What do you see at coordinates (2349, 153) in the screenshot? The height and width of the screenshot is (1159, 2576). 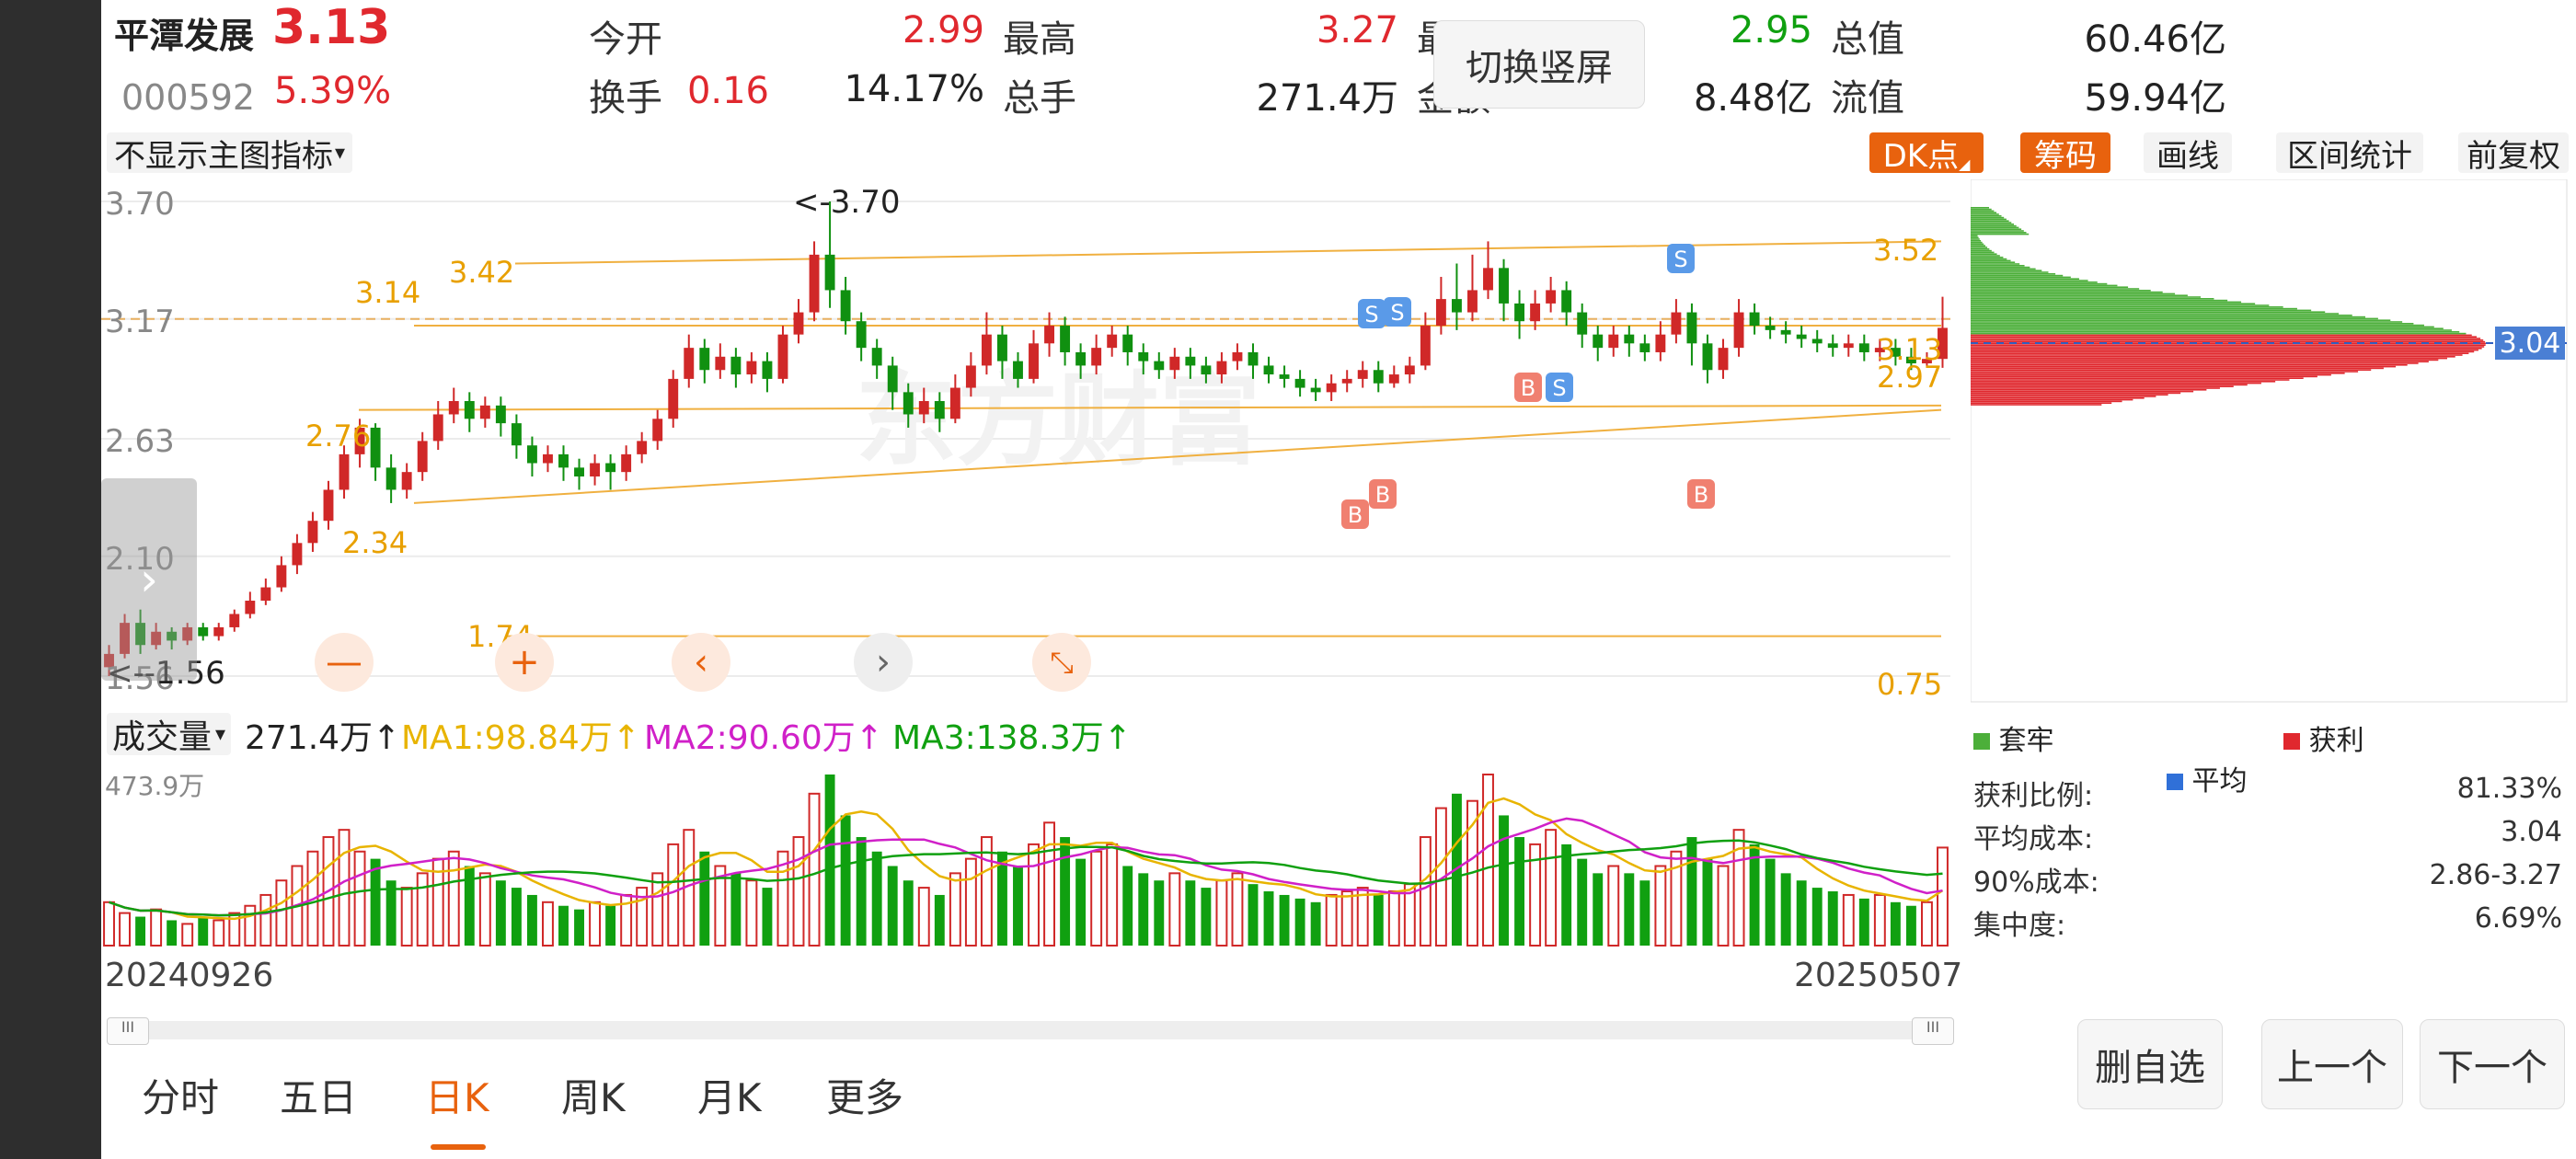 I see `interval-stats-button: 区间统计` at bounding box center [2349, 153].